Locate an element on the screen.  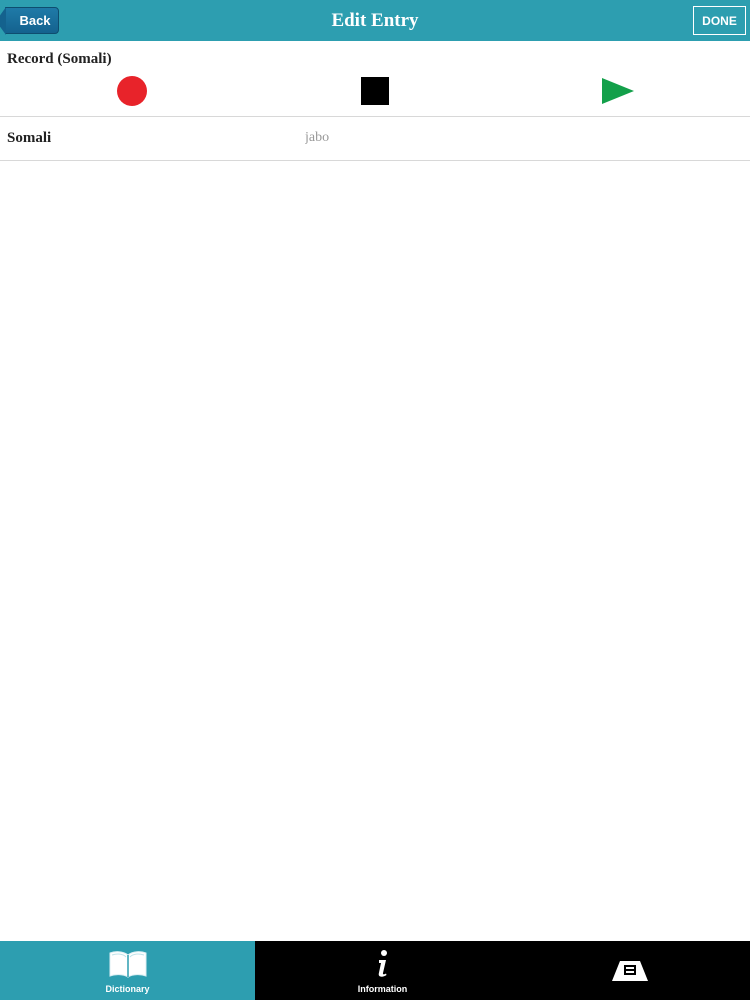
back-button: Back is located at coordinates (29, 21).